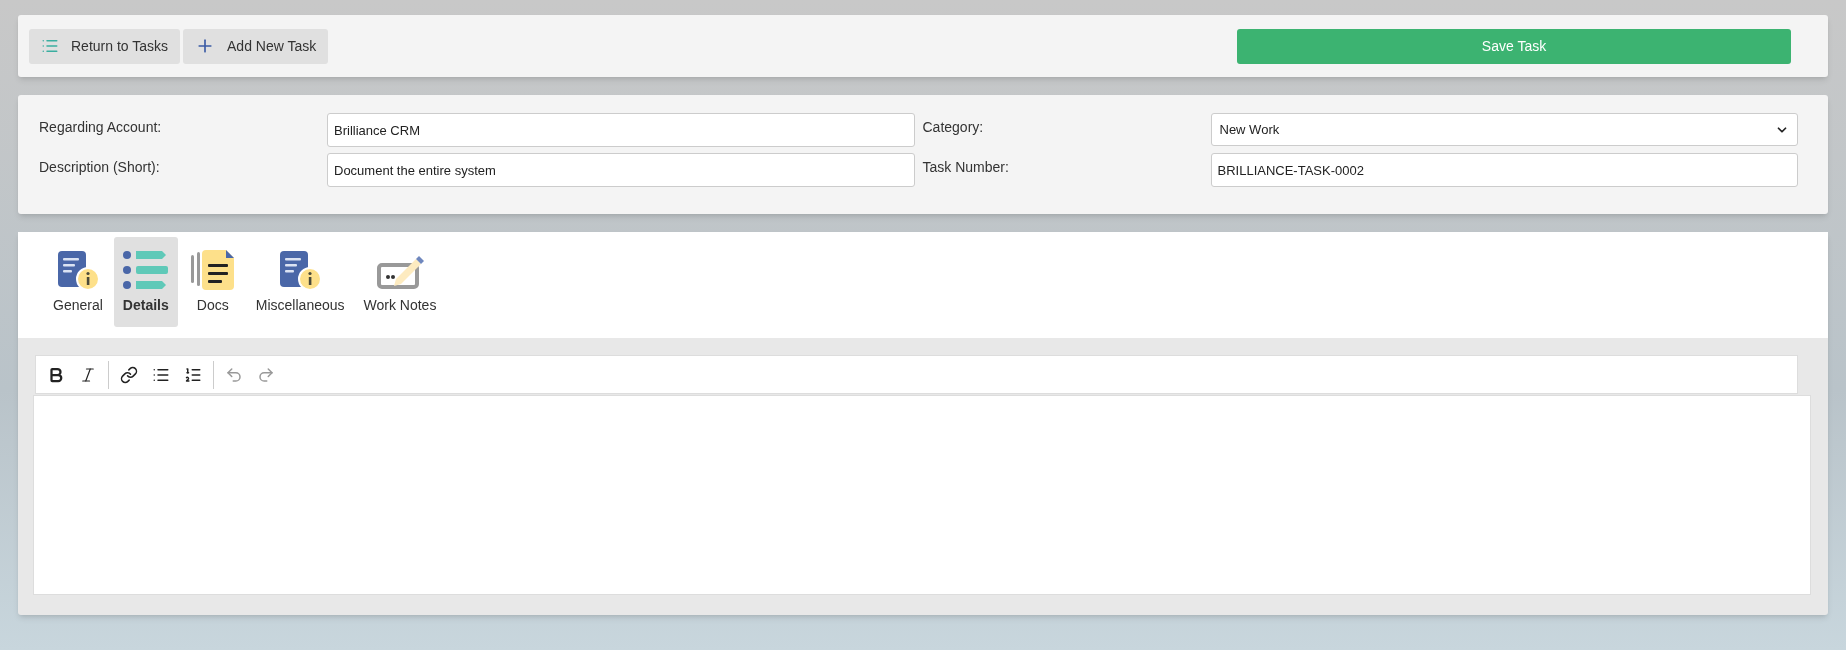 The width and height of the screenshot is (1846, 650). Describe the element at coordinates (88, 374) in the screenshot. I see `italic-icon` at that location.